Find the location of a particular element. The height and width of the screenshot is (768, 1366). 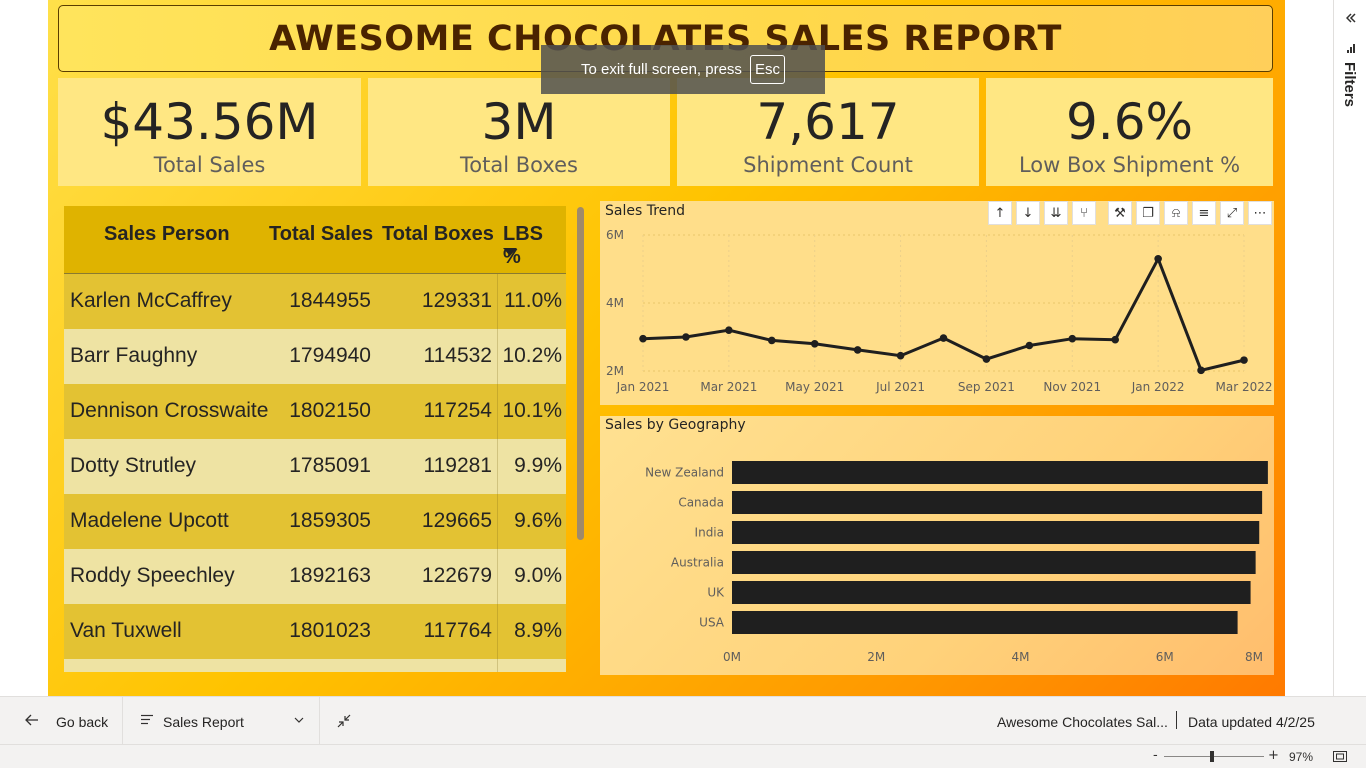

column-header-sales-person: Sales Person is located at coordinates (167, 234).